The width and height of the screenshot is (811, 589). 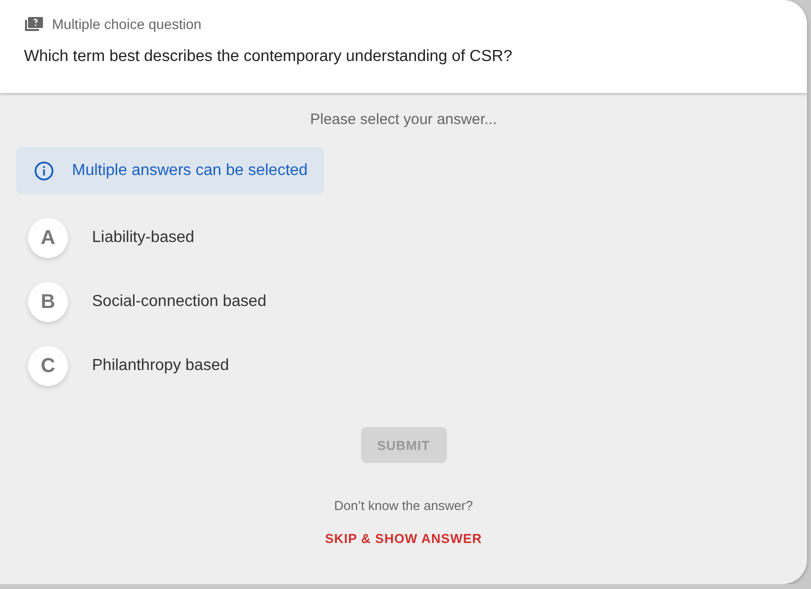 What do you see at coordinates (160, 366) in the screenshot?
I see `option-text: Philanthropy based` at bounding box center [160, 366].